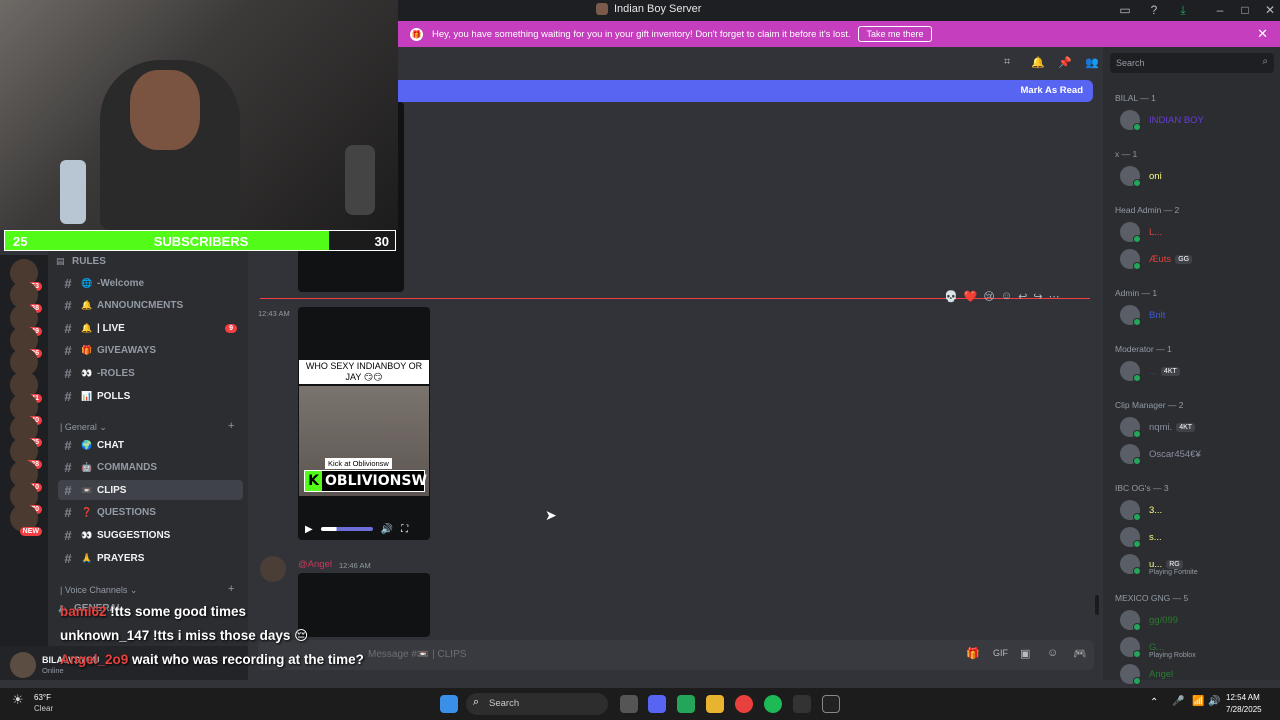 The height and width of the screenshot is (720, 1280). Describe the element at coordinates (150, 558) in the screenshot. I see `channel-item: # 🙏 PRAYERS` at that location.